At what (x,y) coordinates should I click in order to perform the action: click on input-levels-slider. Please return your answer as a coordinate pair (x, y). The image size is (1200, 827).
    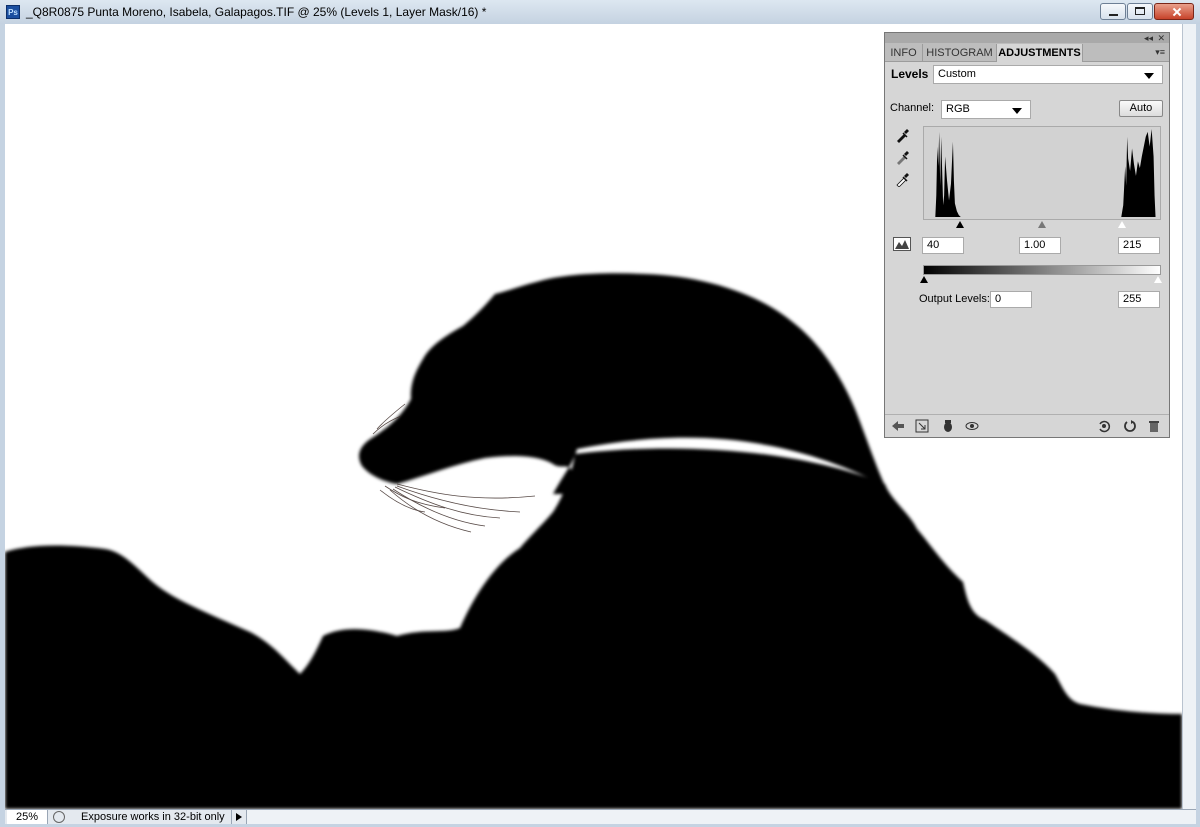
    Looking at the image, I should click on (1042, 226).